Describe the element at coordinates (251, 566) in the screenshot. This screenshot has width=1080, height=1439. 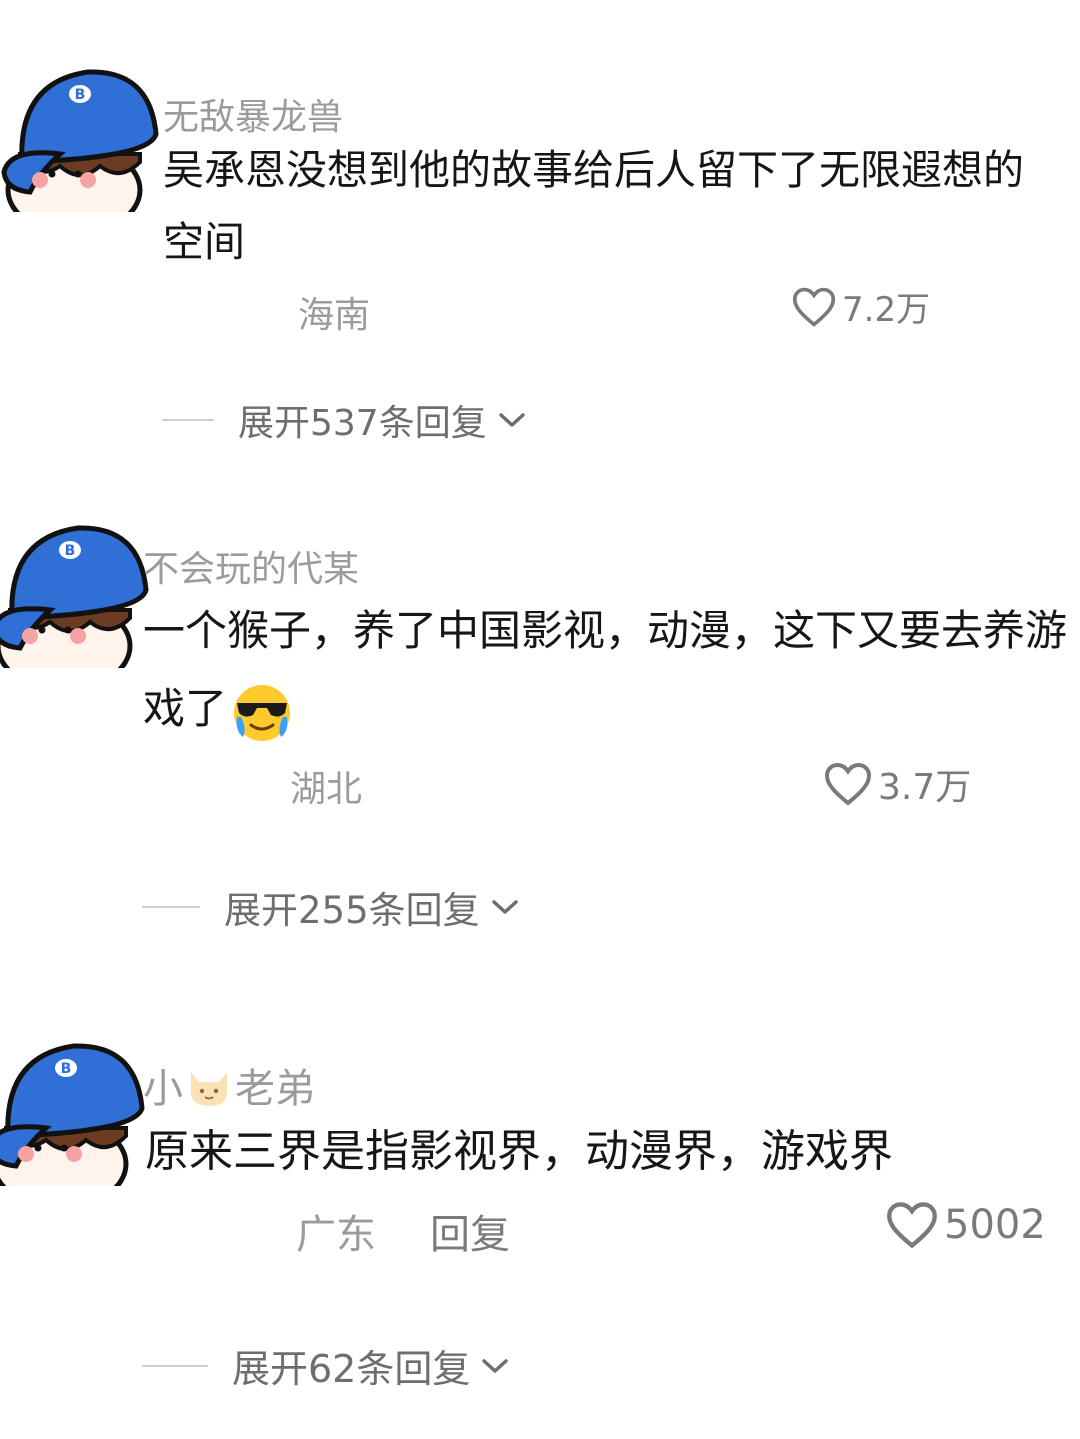
I see `username: 不会玩的代某` at that location.